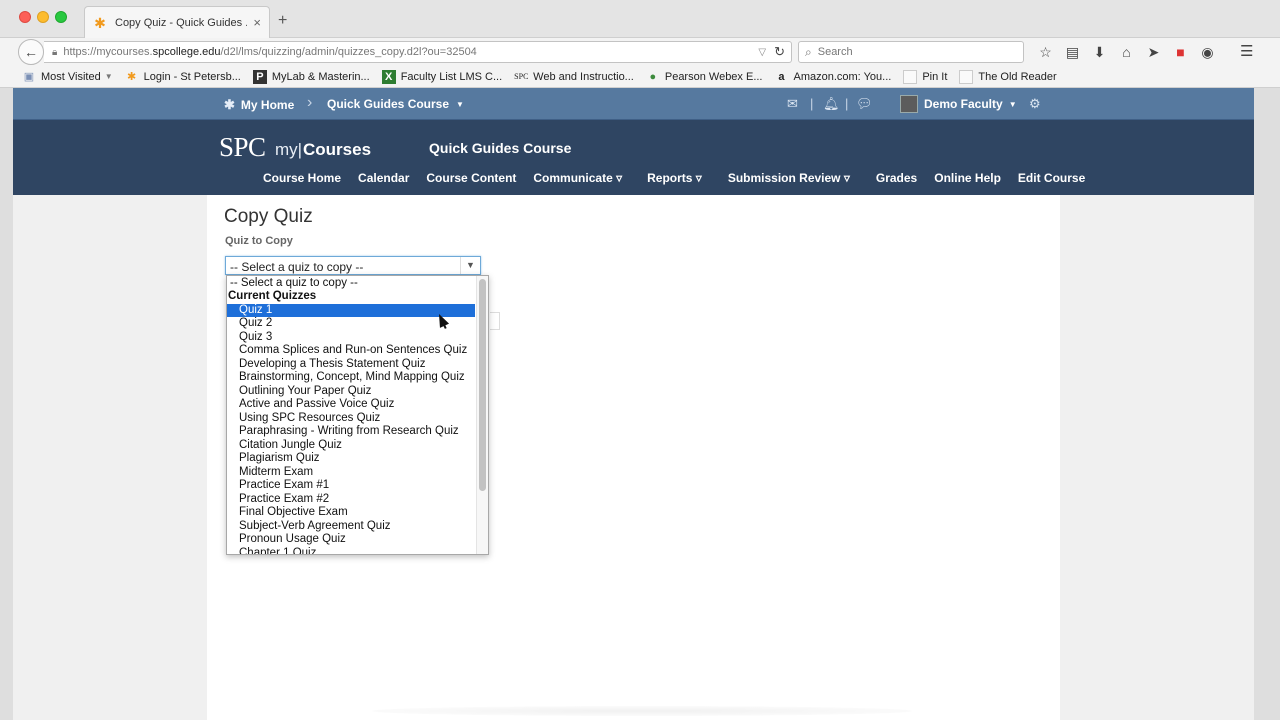 The image size is (1280, 720). What do you see at coordinates (43, 17) in the screenshot?
I see `window-minimize-button` at bounding box center [43, 17].